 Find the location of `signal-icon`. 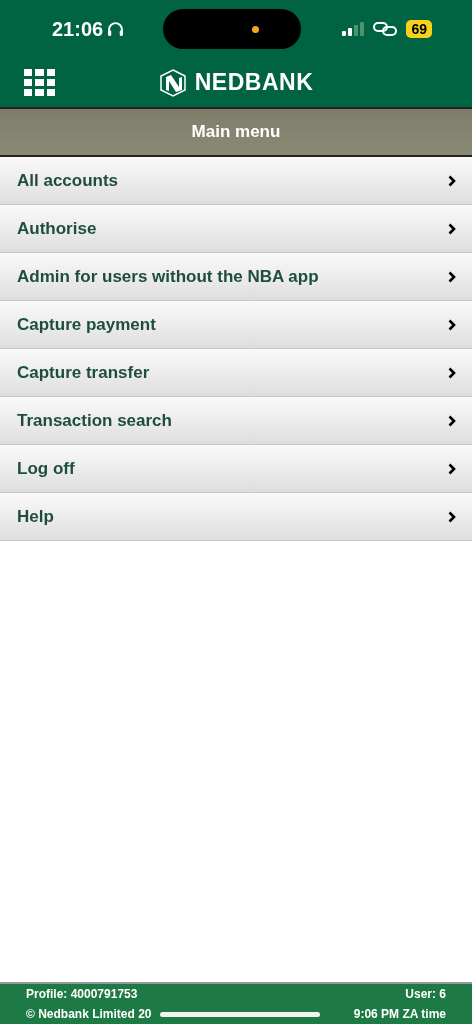

signal-icon is located at coordinates (353, 29).